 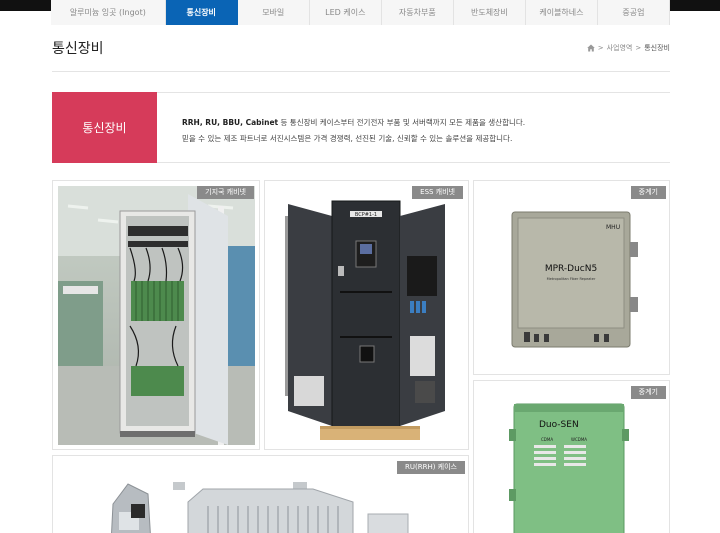 What do you see at coordinates (657, 48) in the screenshot?
I see `breadcrumb-current: 통신장비` at bounding box center [657, 48].